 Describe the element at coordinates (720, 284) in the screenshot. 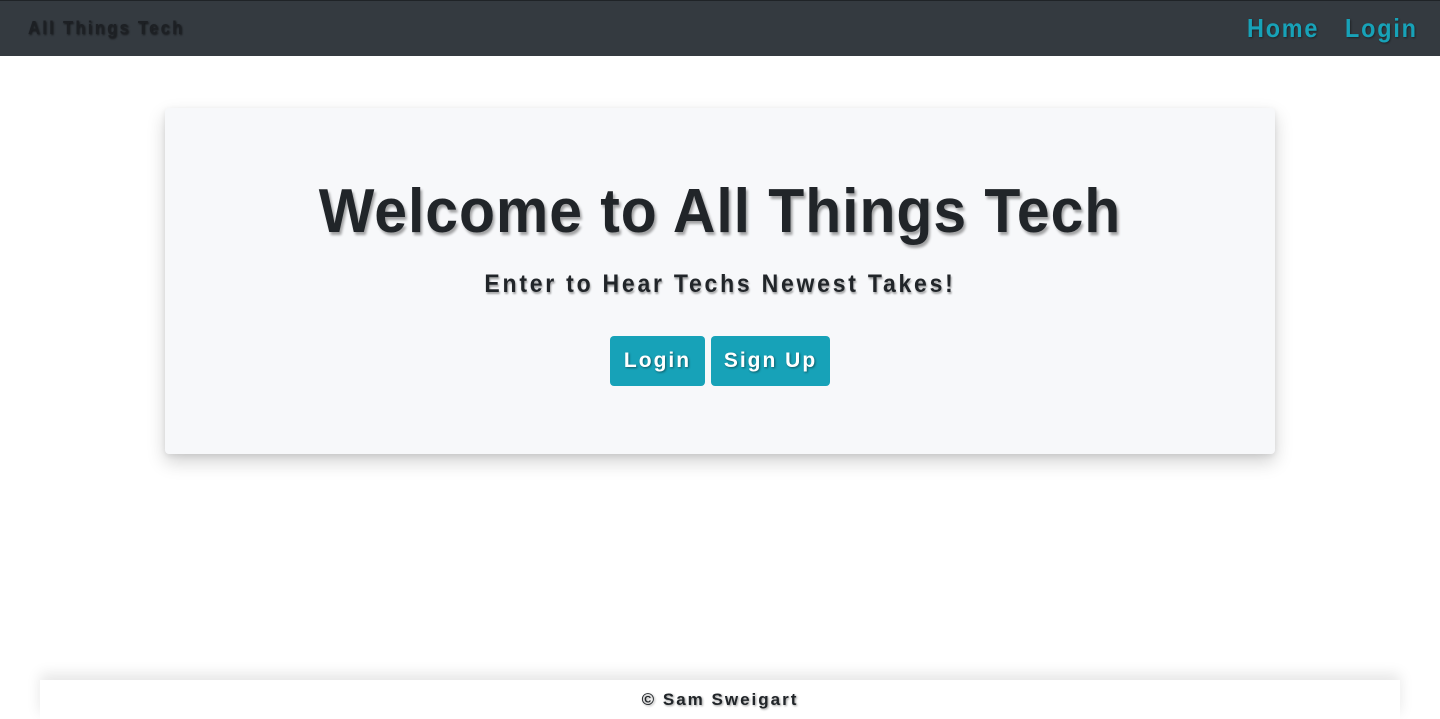

I see `hero-subtitle: Enter to Hear Techs Newest Takes!` at that location.